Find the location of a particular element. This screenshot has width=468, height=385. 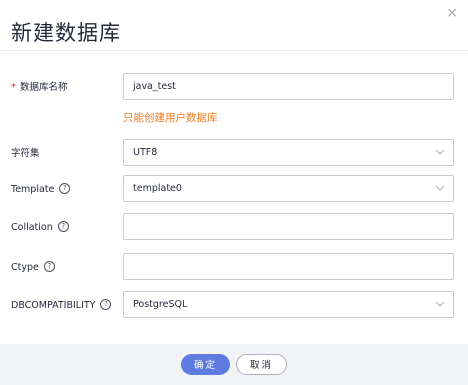

collation-input is located at coordinates (288, 226).